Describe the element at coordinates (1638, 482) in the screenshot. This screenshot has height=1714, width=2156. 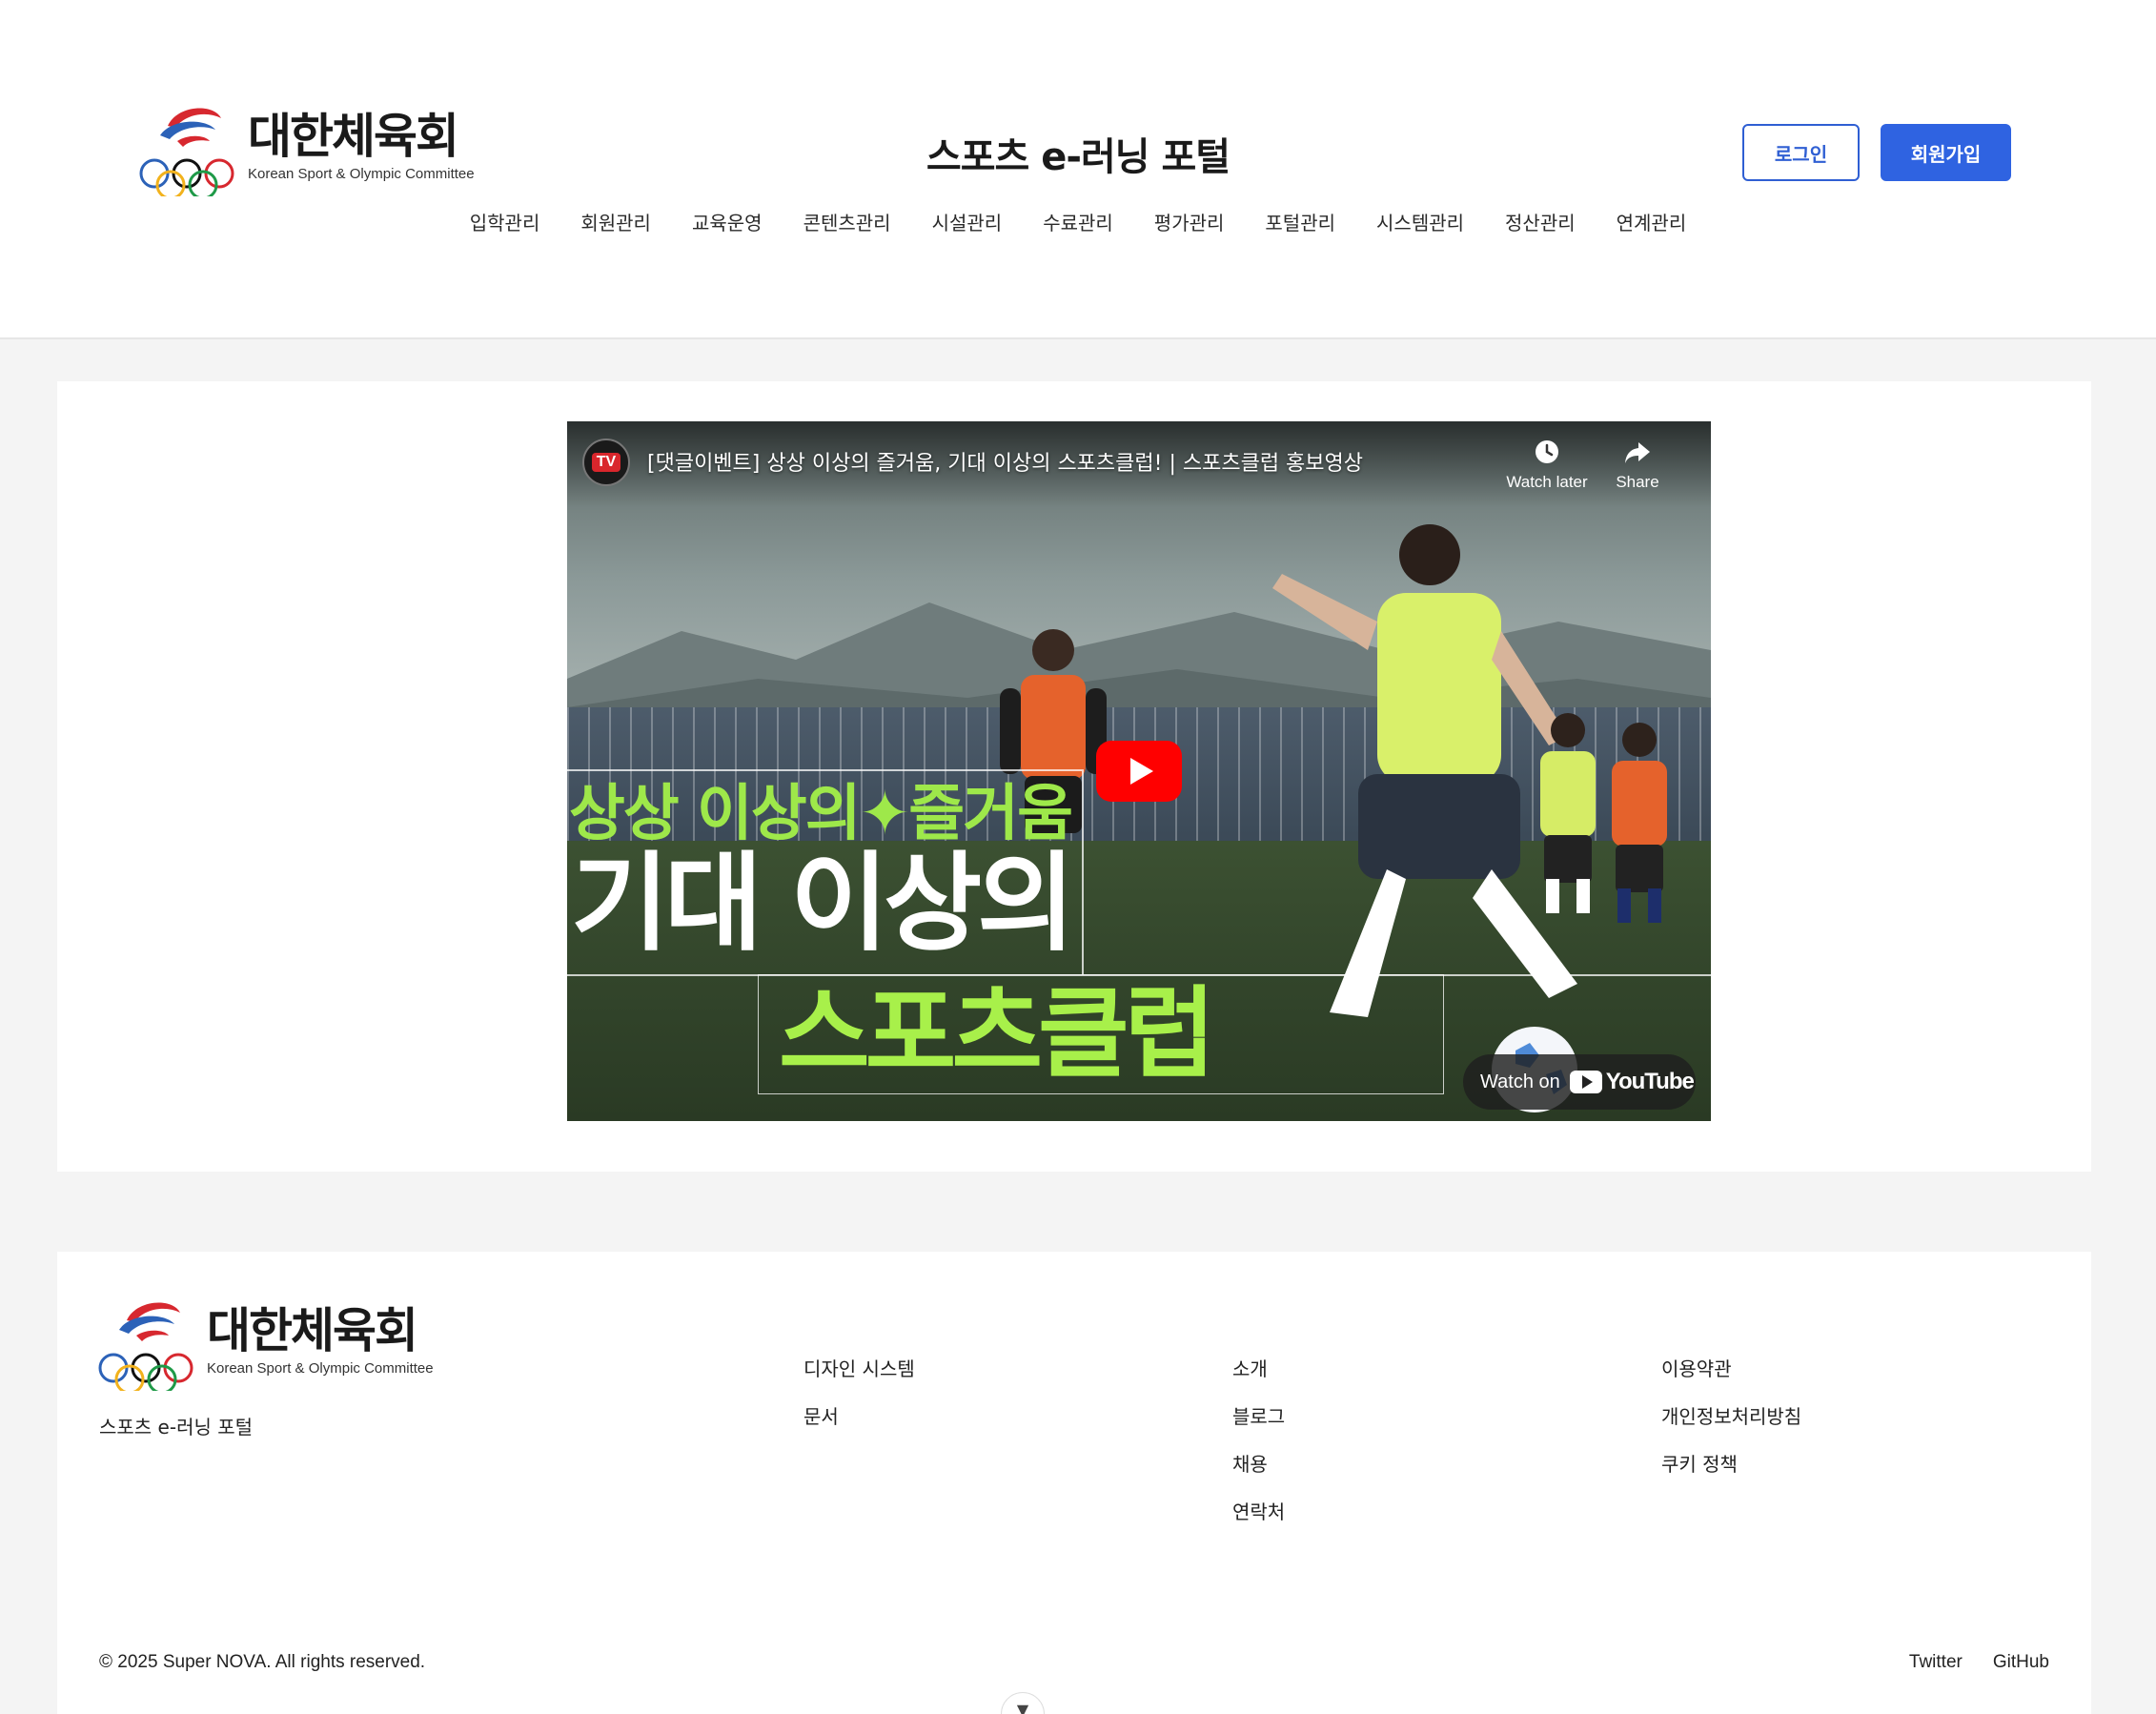
I see `share-label: Share` at that location.